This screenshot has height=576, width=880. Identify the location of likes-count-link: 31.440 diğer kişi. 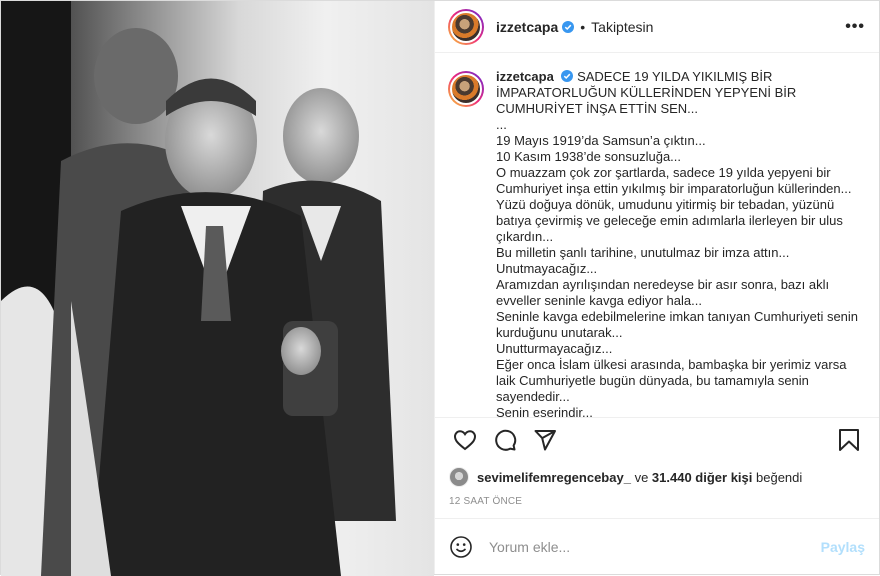
(702, 477).